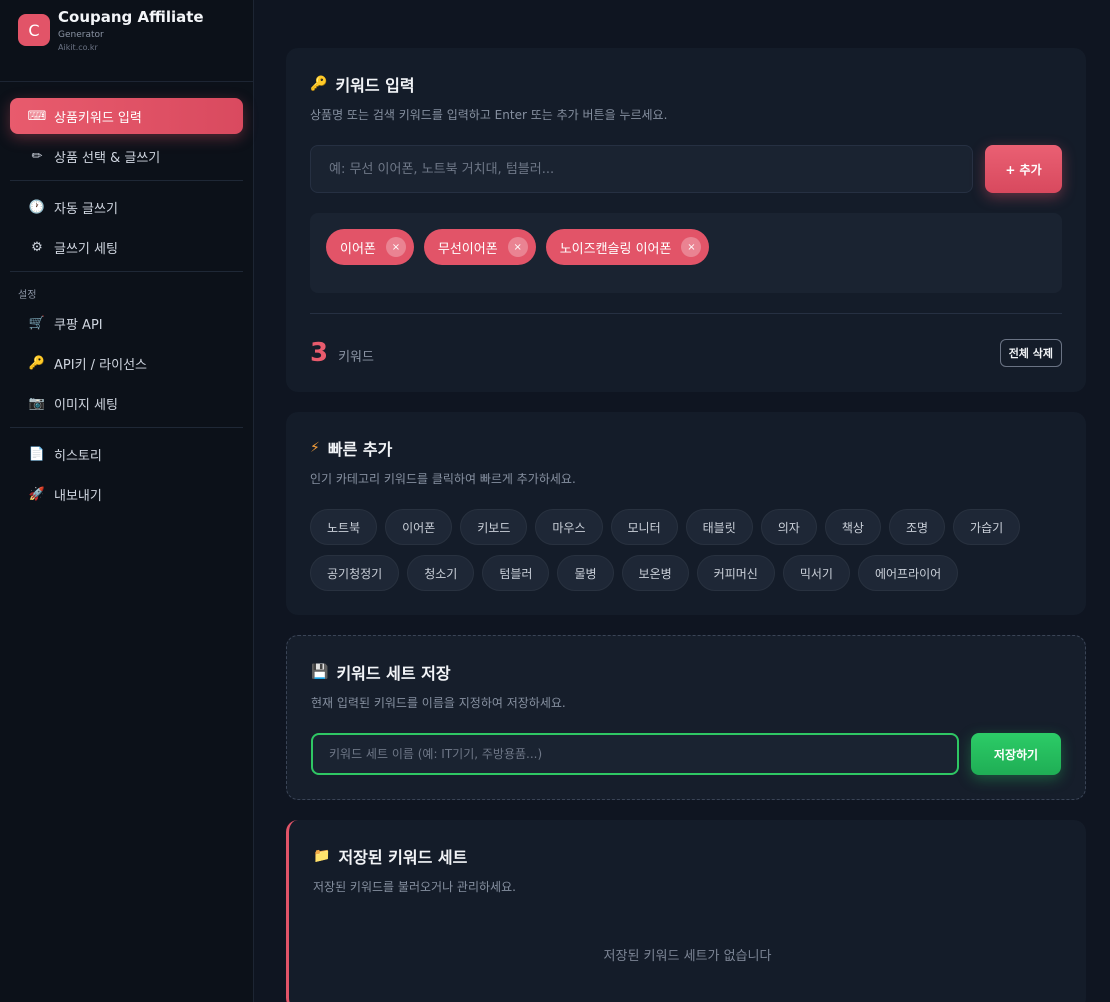  Describe the element at coordinates (107, 158) in the screenshot. I see `sidebar-item-label: 상품 선택 & 글쓰기` at that location.